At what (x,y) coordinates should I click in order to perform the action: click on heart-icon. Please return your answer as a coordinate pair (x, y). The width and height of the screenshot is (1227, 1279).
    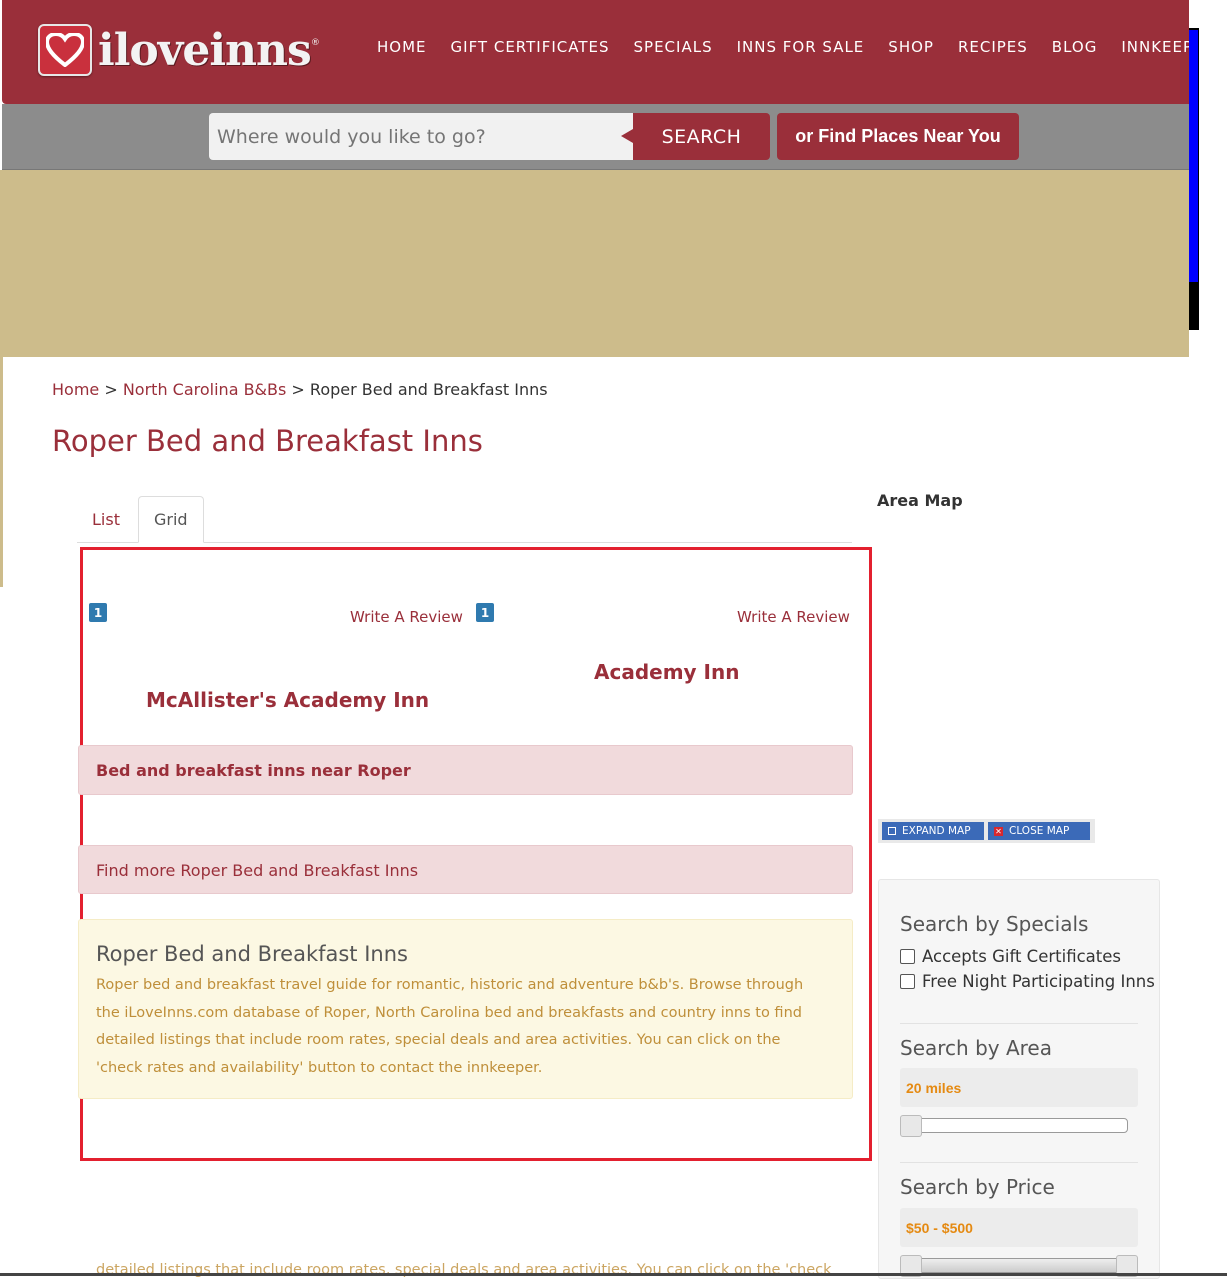
    Looking at the image, I should click on (65, 50).